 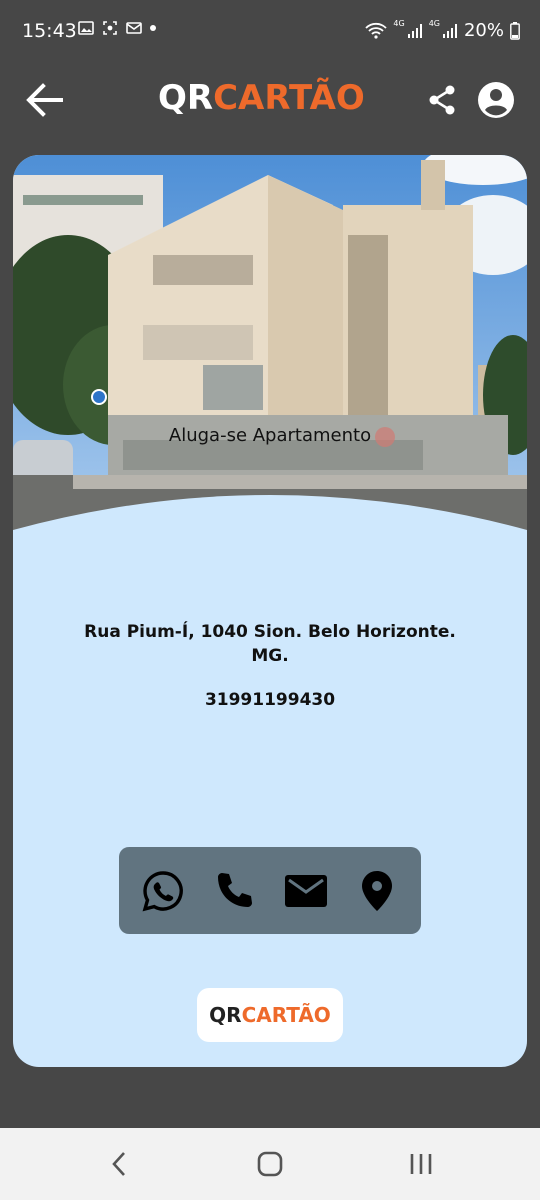 I want to click on back-button, so click(x=44, y=100).